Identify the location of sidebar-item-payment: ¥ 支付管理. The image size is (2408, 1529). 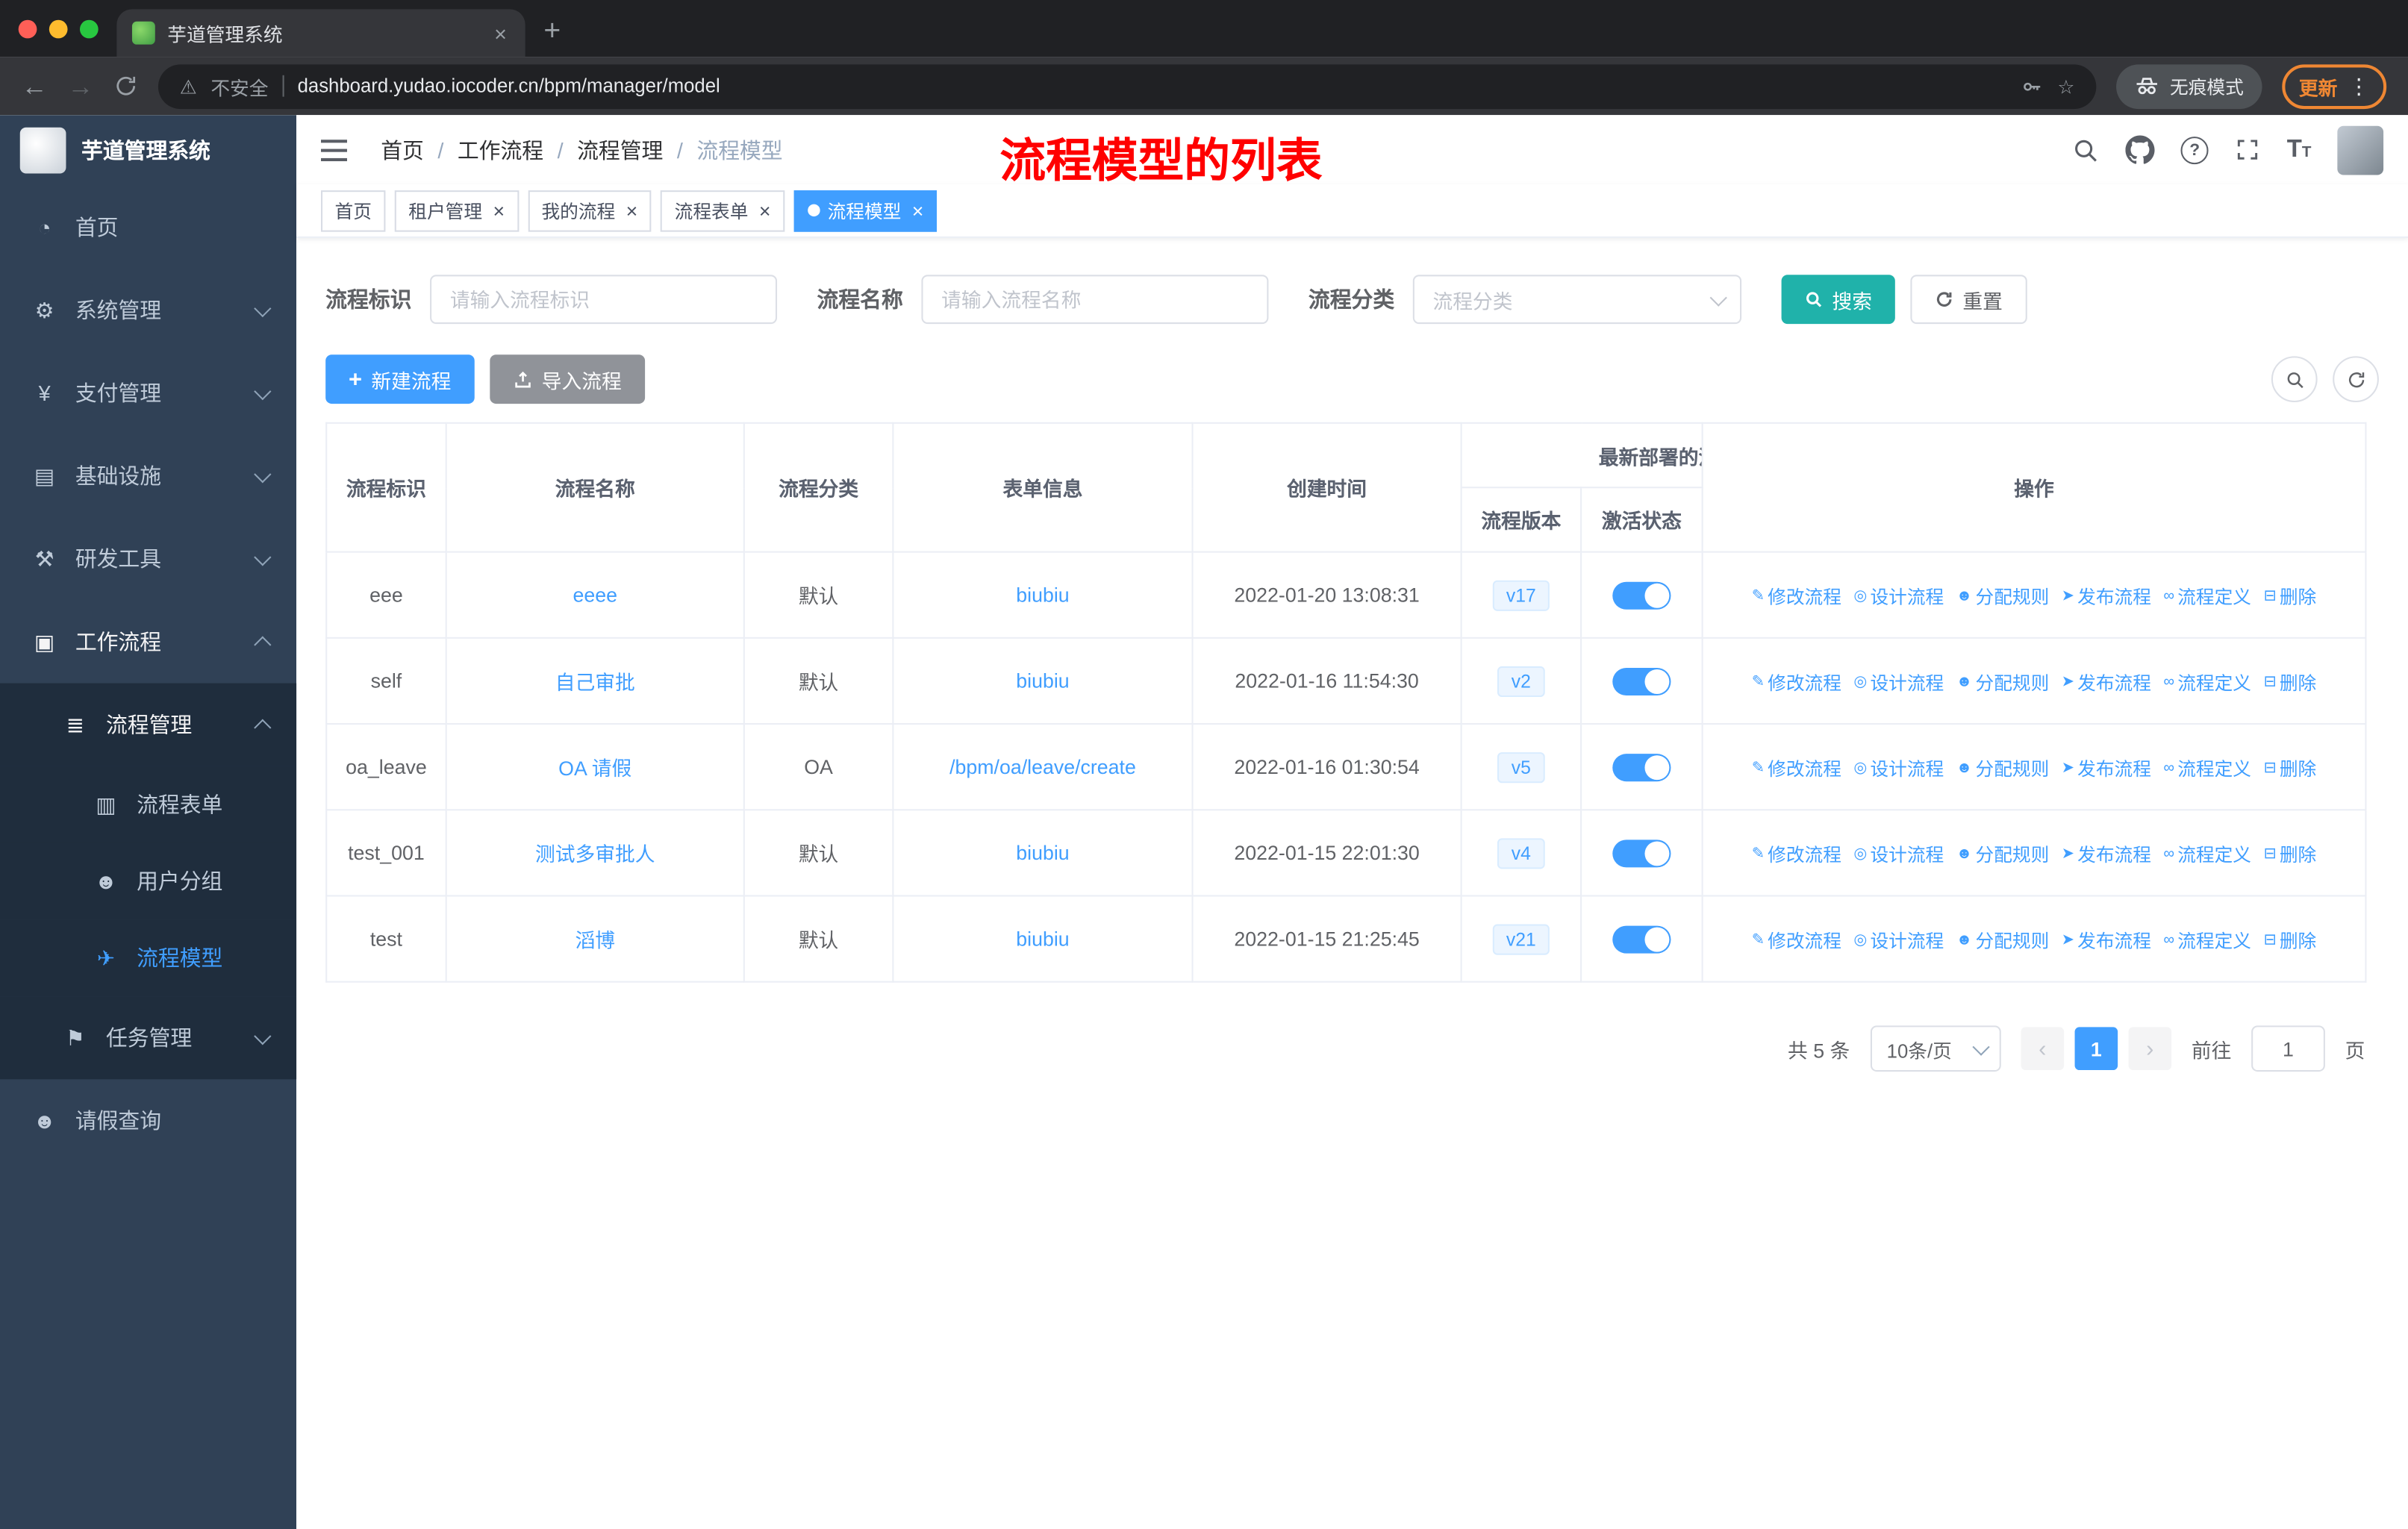
(148, 392).